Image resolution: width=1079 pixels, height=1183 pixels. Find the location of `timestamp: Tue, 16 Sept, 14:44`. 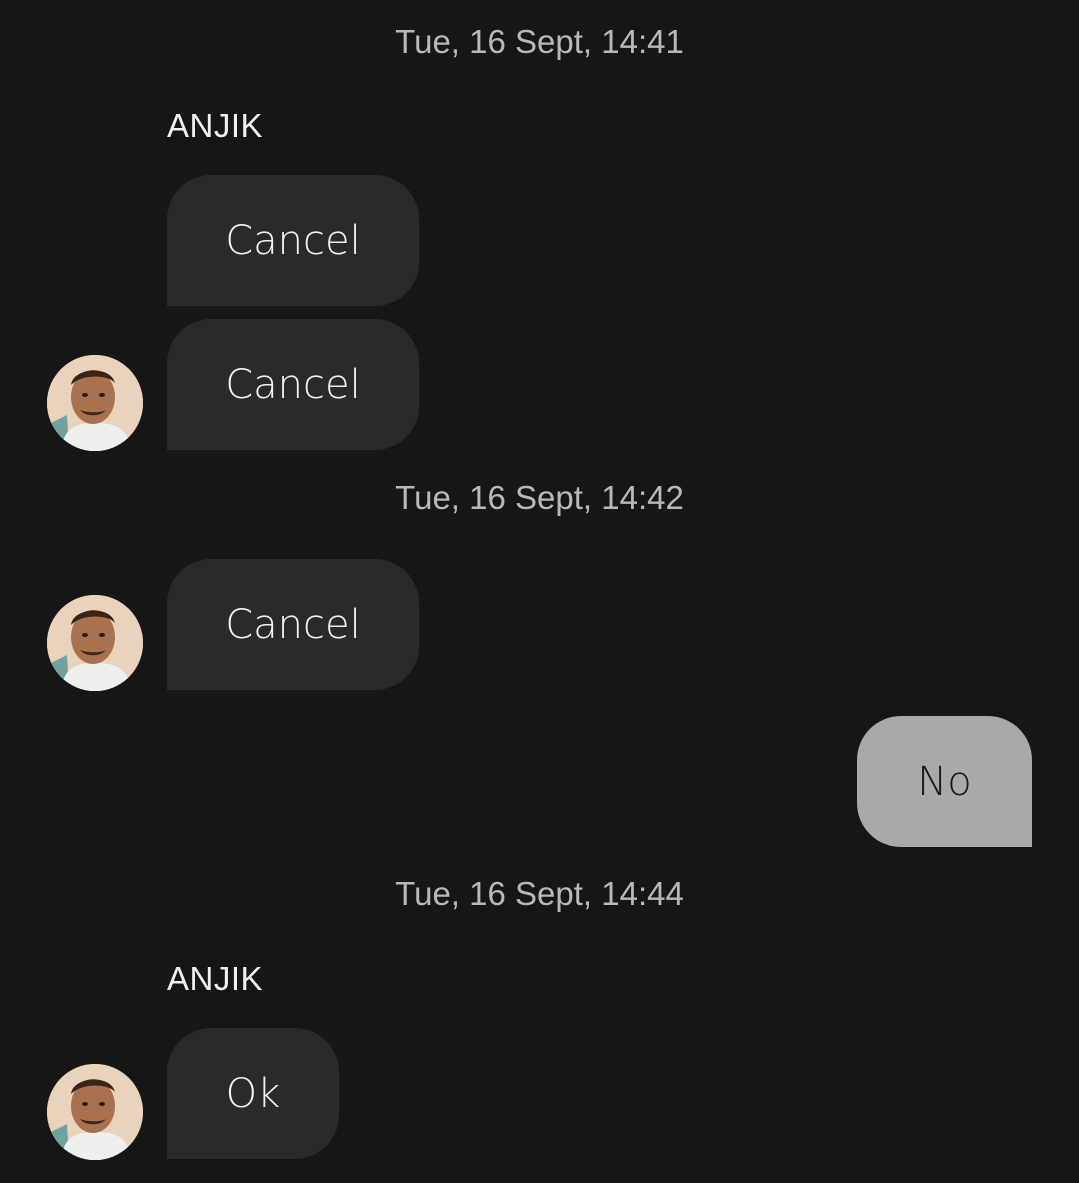

timestamp: Tue, 16 Sept, 14:44 is located at coordinates (539, 893).